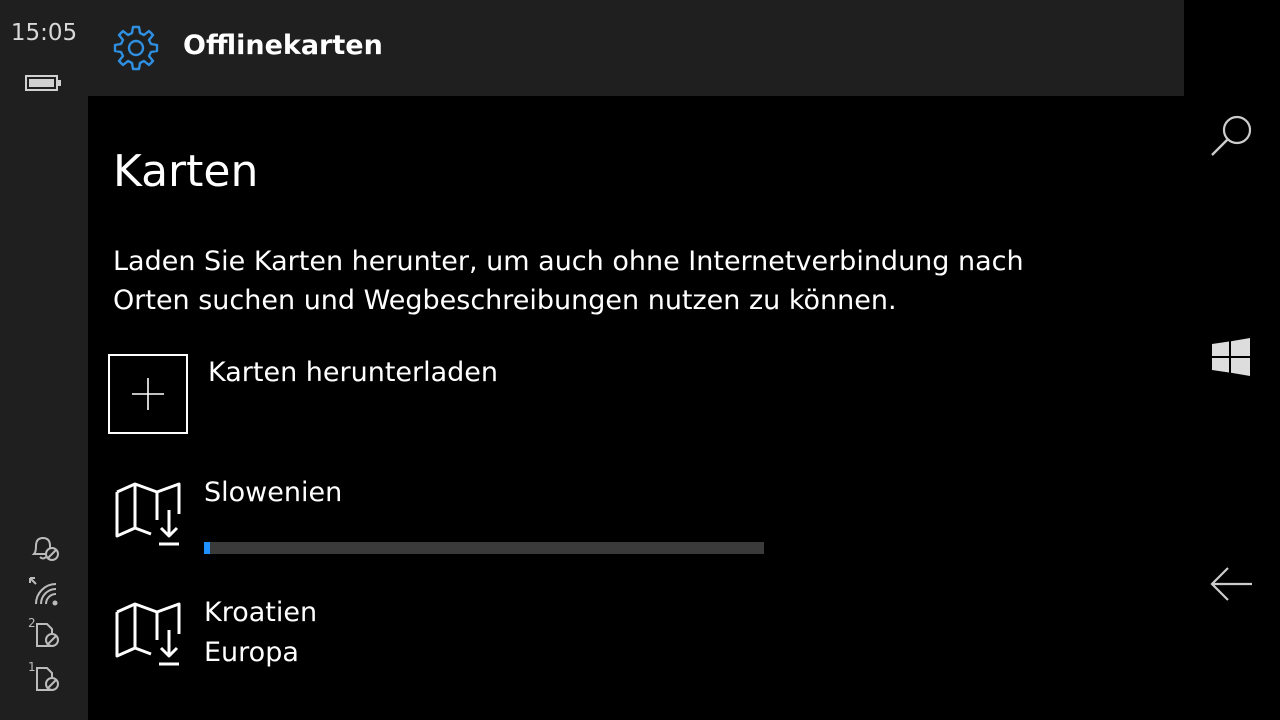 Image resolution: width=1280 pixels, height=720 pixels. What do you see at coordinates (283, 45) in the screenshot?
I see `header-title: Offlinekarten` at bounding box center [283, 45].